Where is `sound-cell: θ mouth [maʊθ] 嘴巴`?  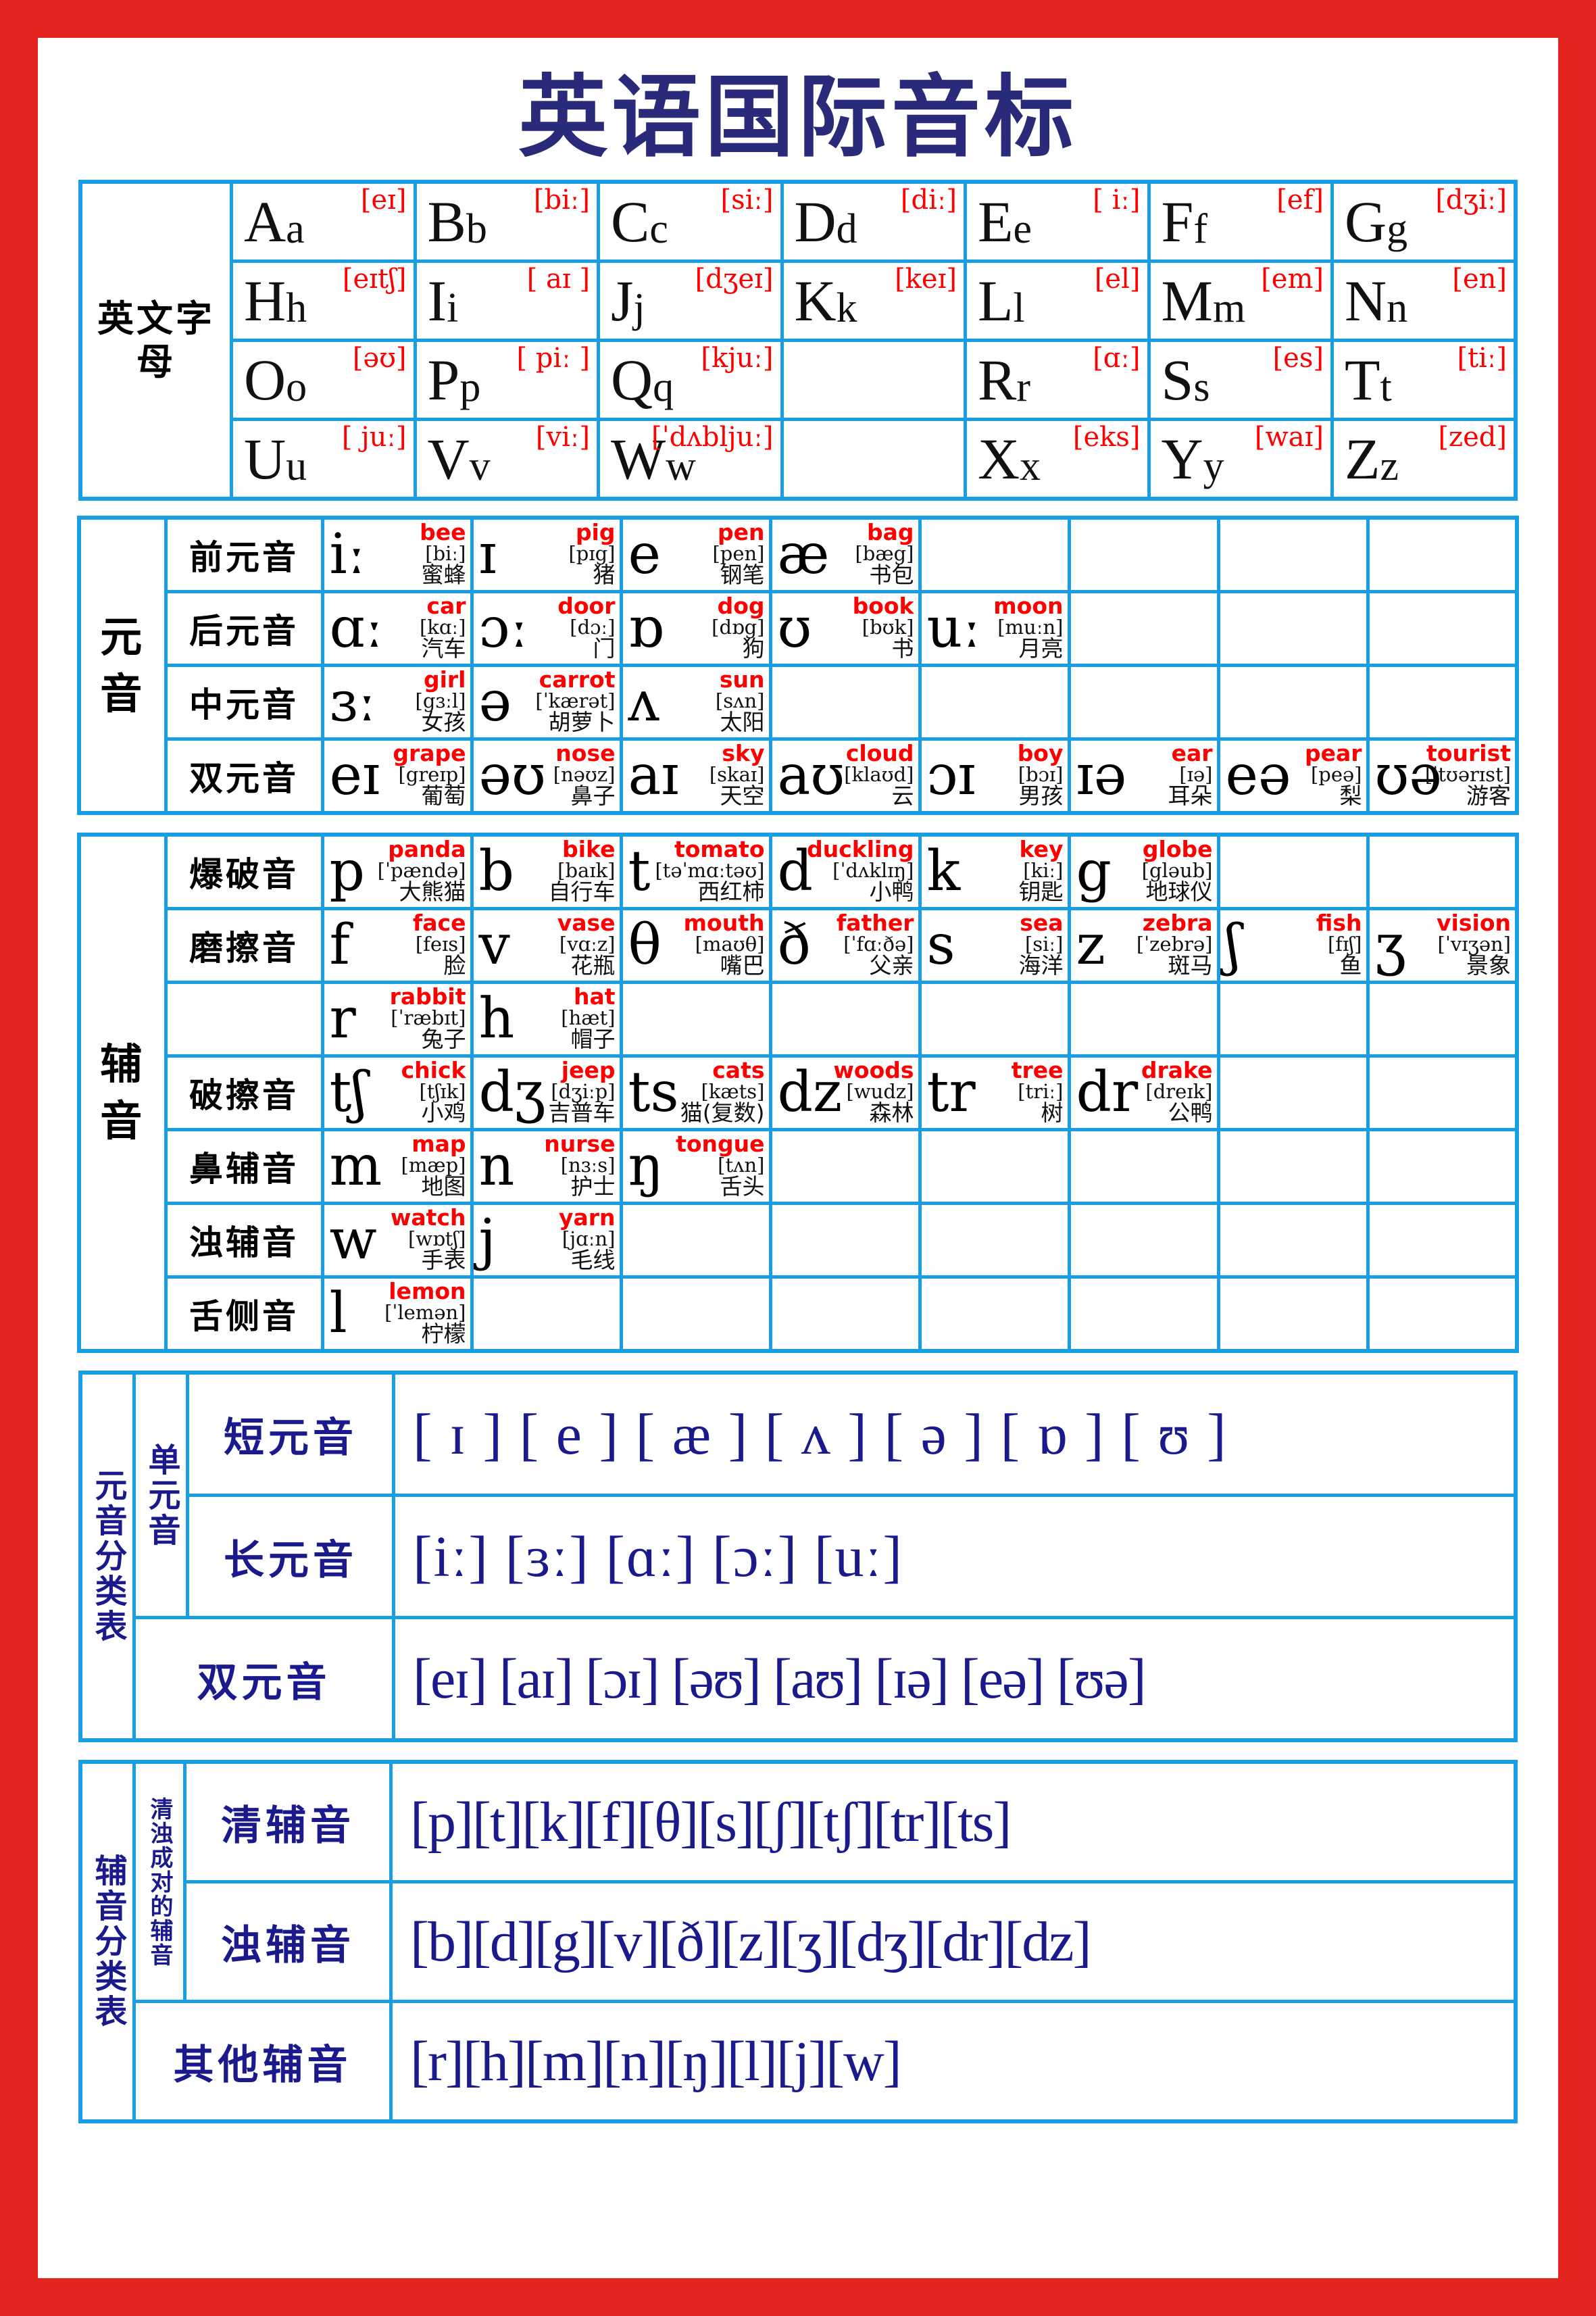
sound-cell: θ mouth [maʊθ] 嘴巴 is located at coordinates (696, 946).